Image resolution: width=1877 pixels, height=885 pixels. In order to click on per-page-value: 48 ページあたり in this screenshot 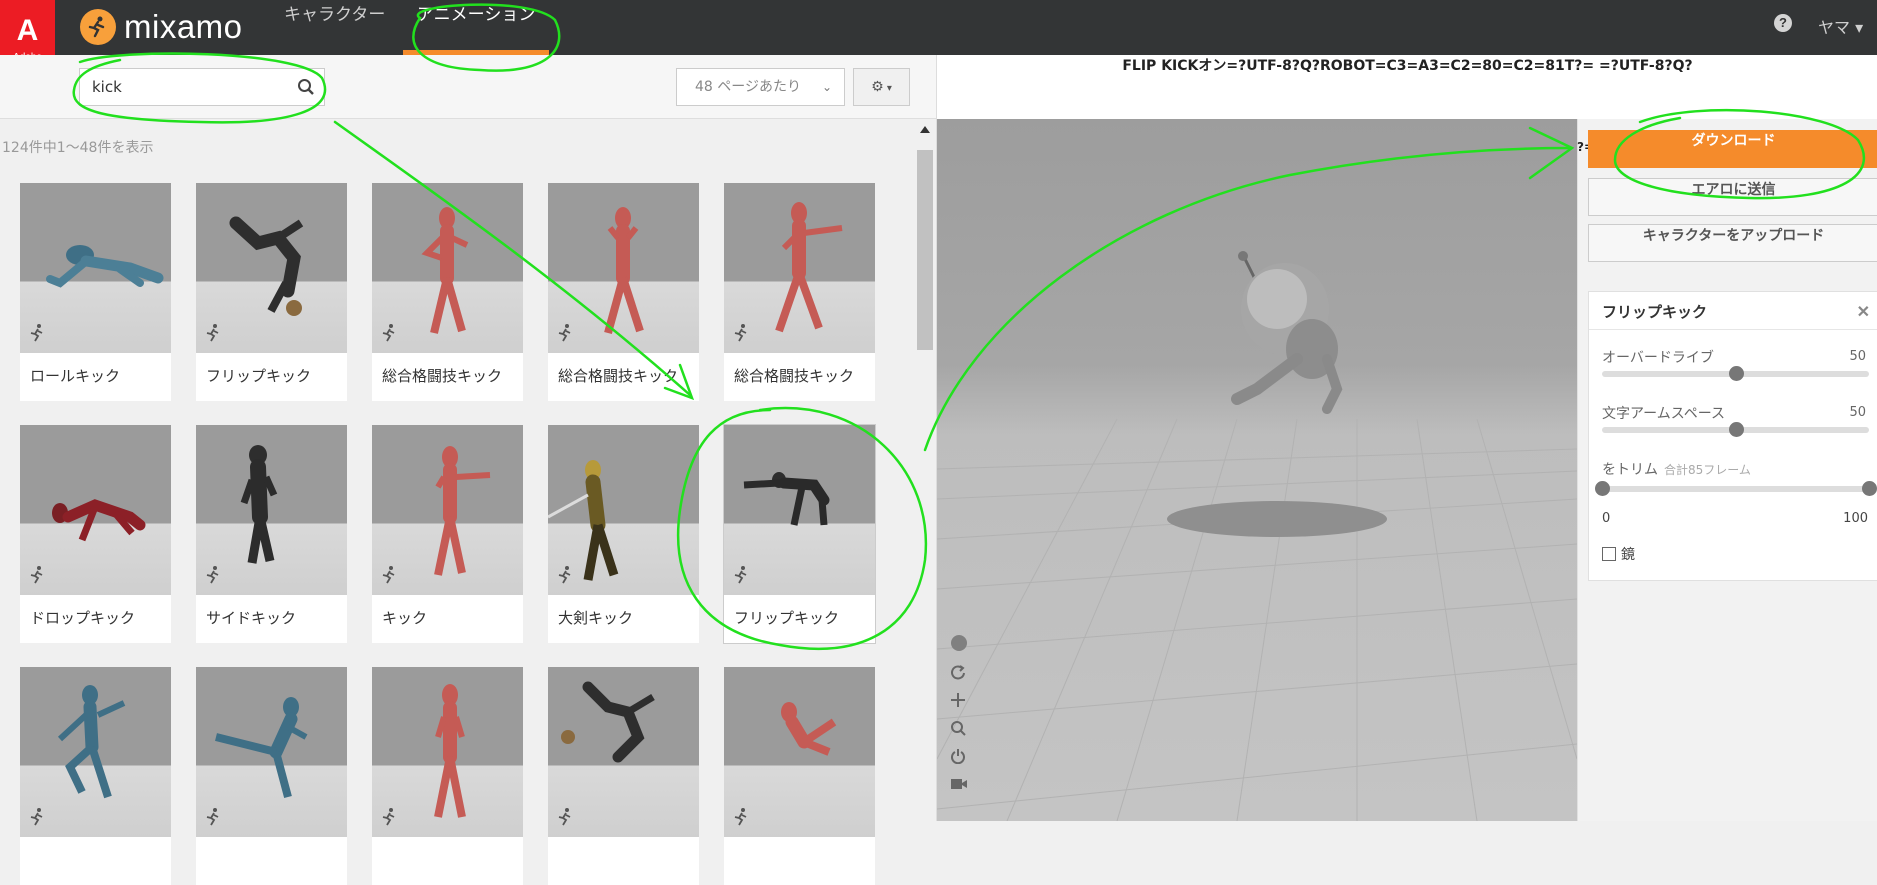, I will do `click(748, 87)`.